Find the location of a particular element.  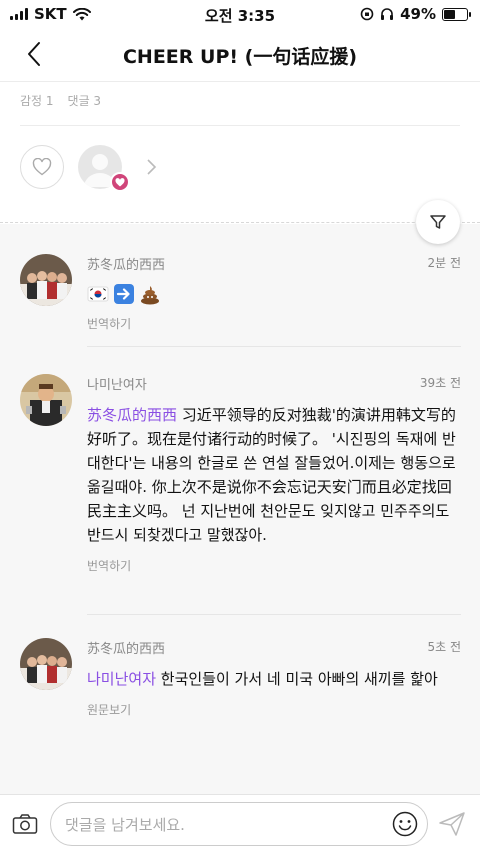

post-meta: 감정 1 댓글 3 is located at coordinates (60, 100).